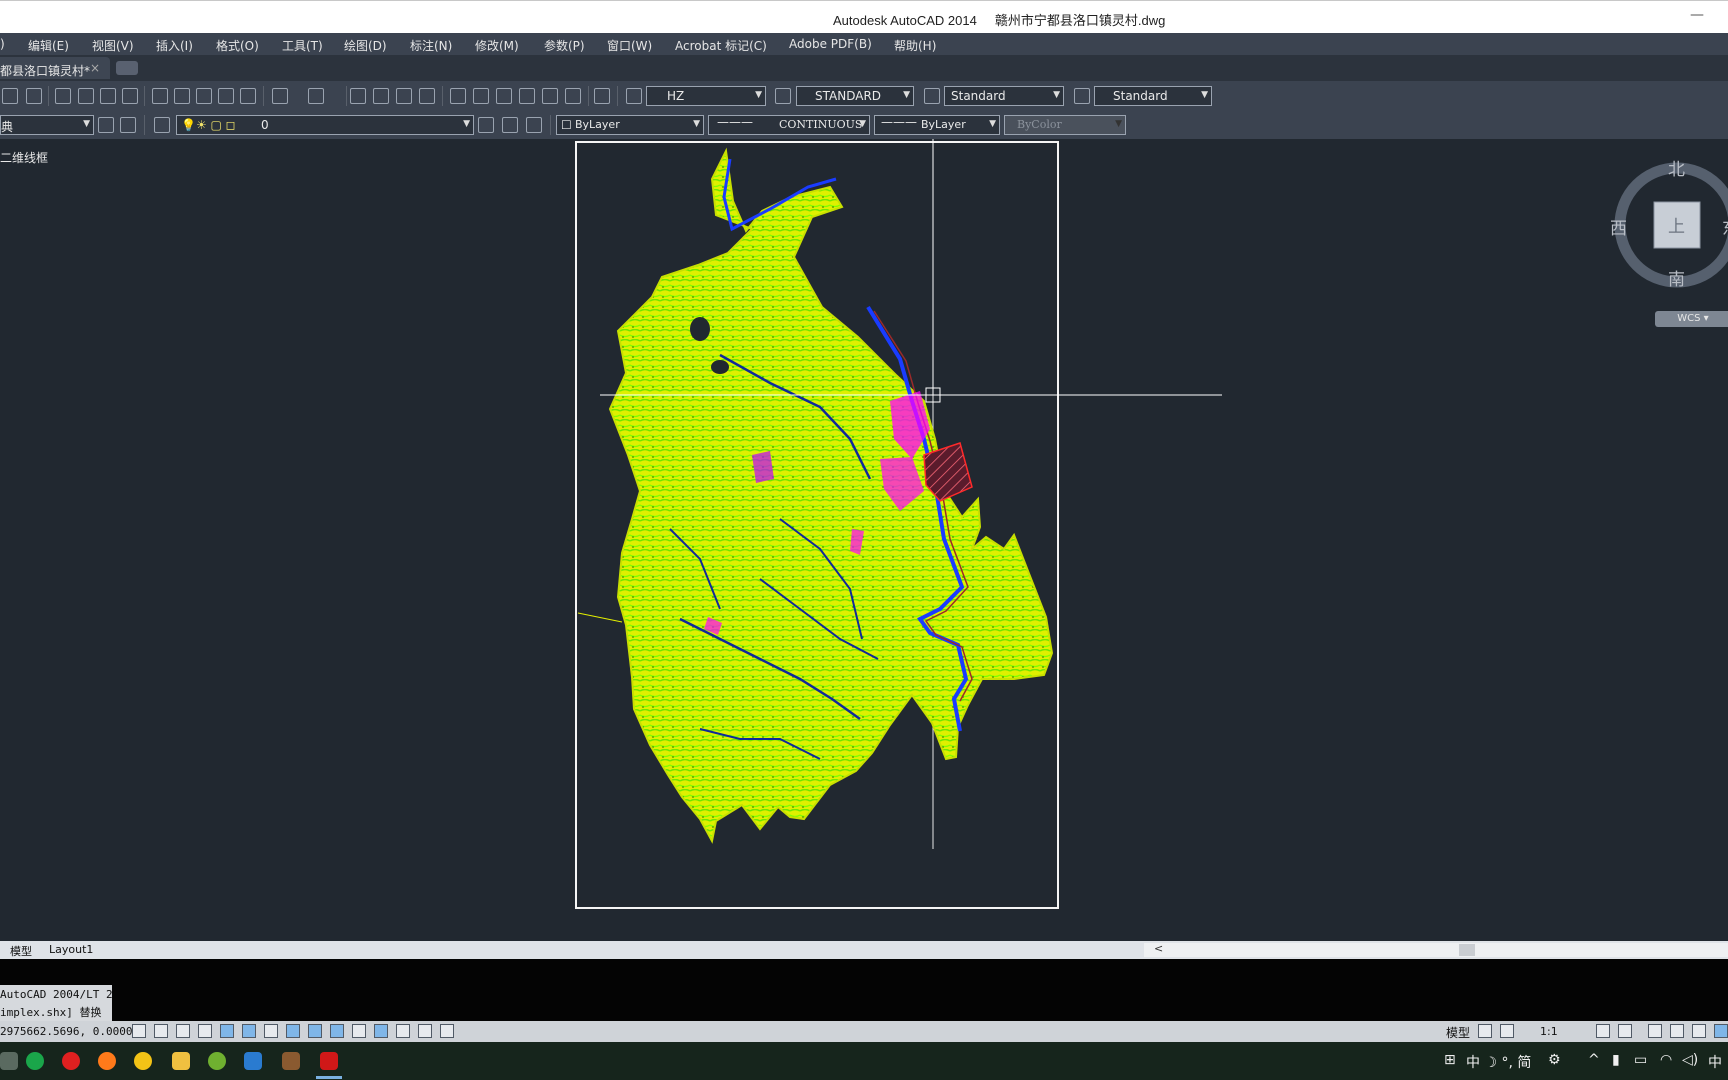 The width and height of the screenshot is (1728, 1080). I want to click on ime-grid-icon: ⊞, so click(1450, 1060).